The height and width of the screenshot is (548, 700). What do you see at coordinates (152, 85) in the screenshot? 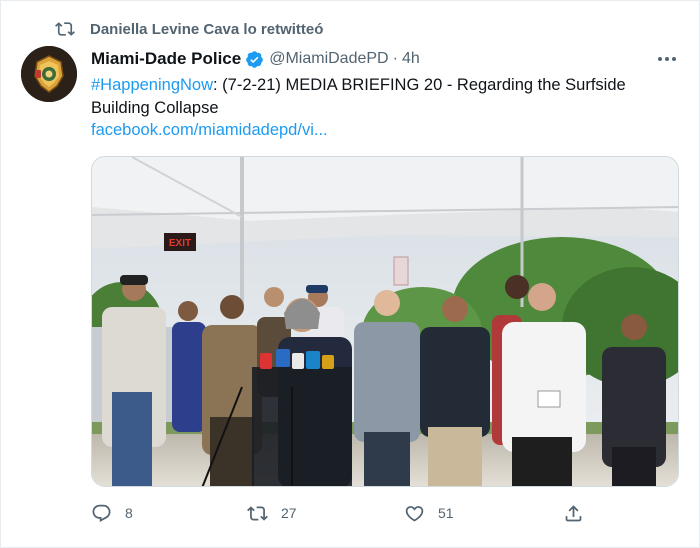
I see `hashtag-link: #HappeningNow` at bounding box center [152, 85].